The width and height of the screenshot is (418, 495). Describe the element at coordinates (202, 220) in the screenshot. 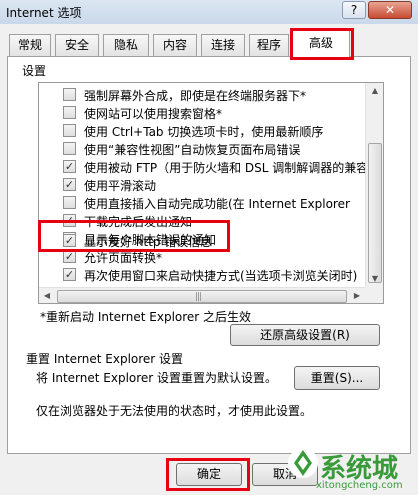

I see `list-item: ✓ 下载完成后发出通知` at that location.